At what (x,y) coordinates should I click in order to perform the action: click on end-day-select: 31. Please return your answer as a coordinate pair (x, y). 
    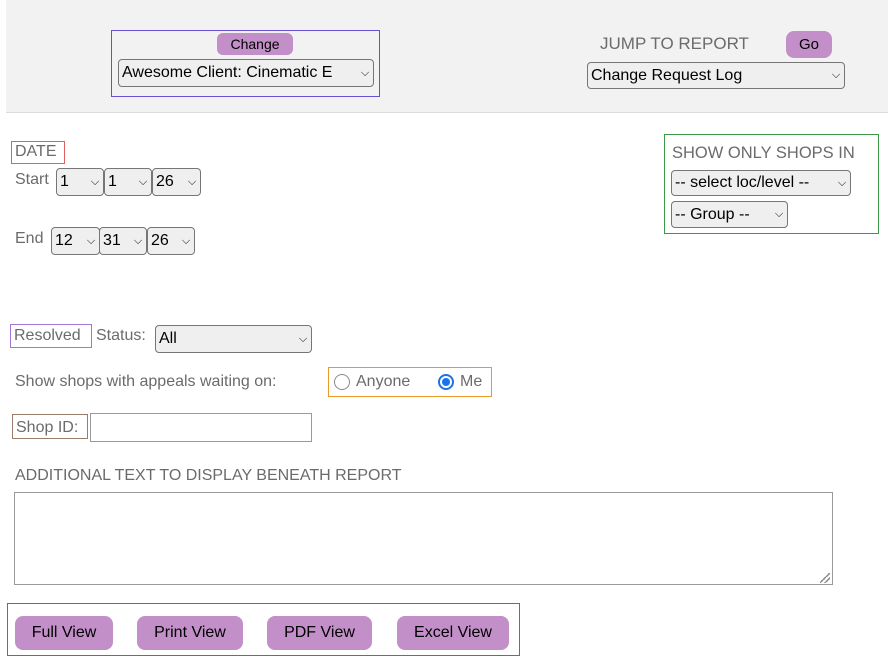
    Looking at the image, I should click on (123, 241).